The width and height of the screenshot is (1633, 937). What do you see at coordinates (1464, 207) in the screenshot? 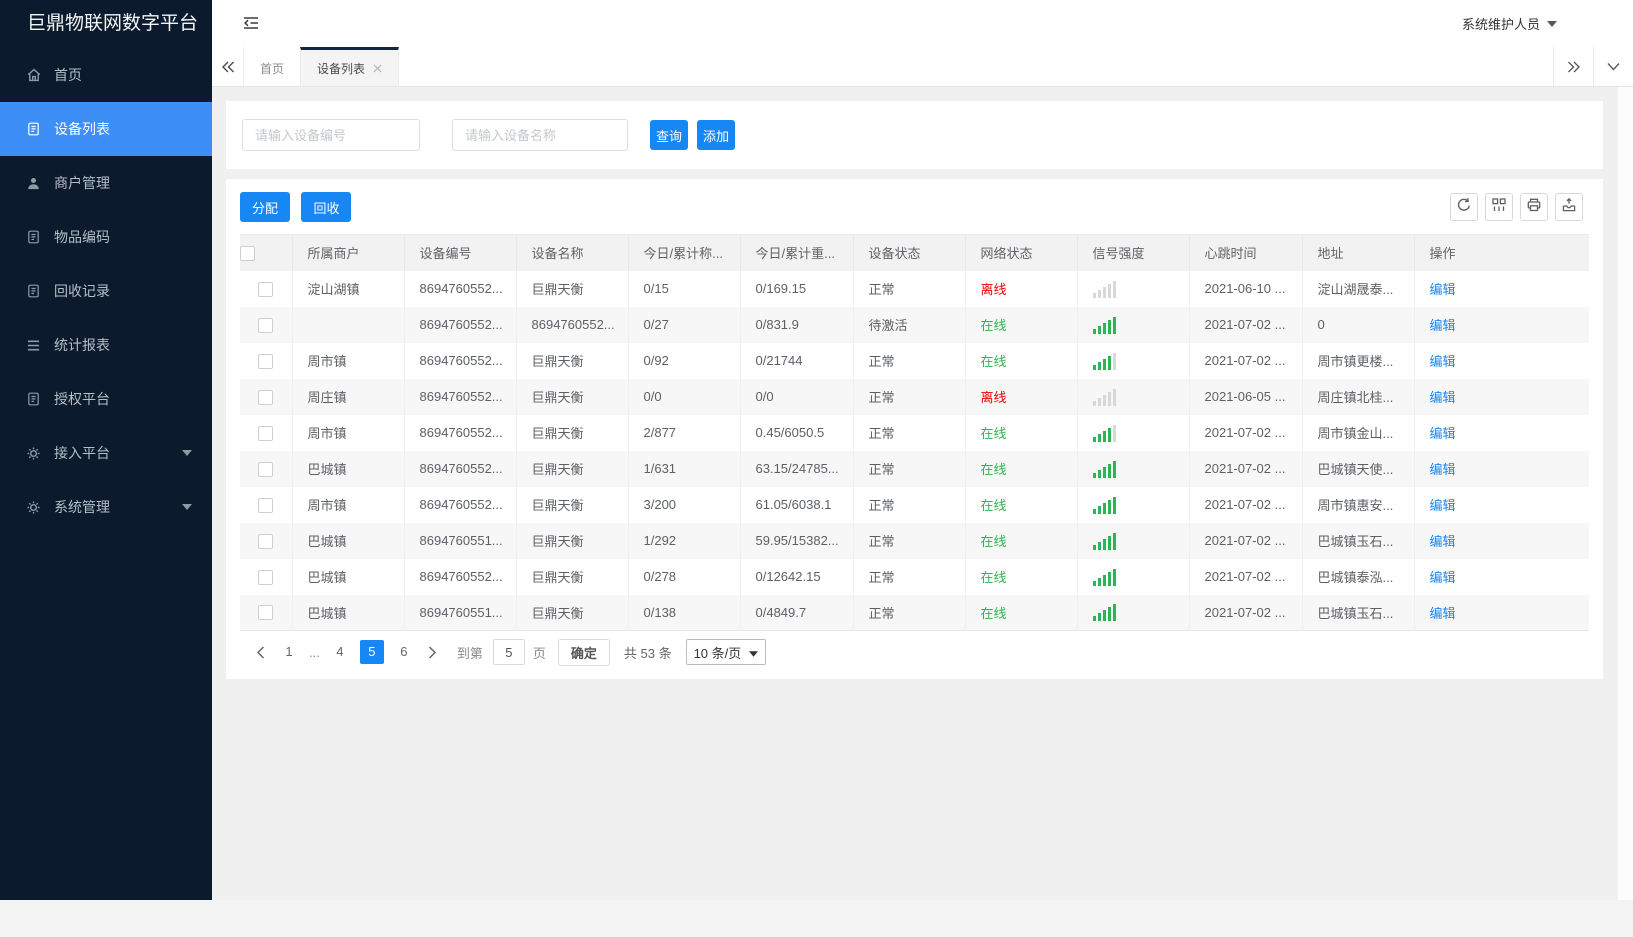
I see `toolbar-refresh-button` at bounding box center [1464, 207].